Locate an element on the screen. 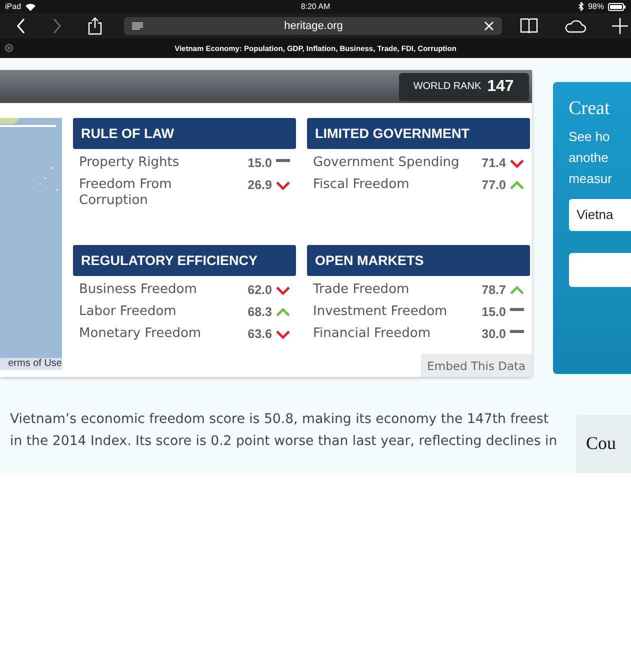 This screenshot has height=651, width=631. indicator-name: Property Rights is located at coordinates (129, 163).